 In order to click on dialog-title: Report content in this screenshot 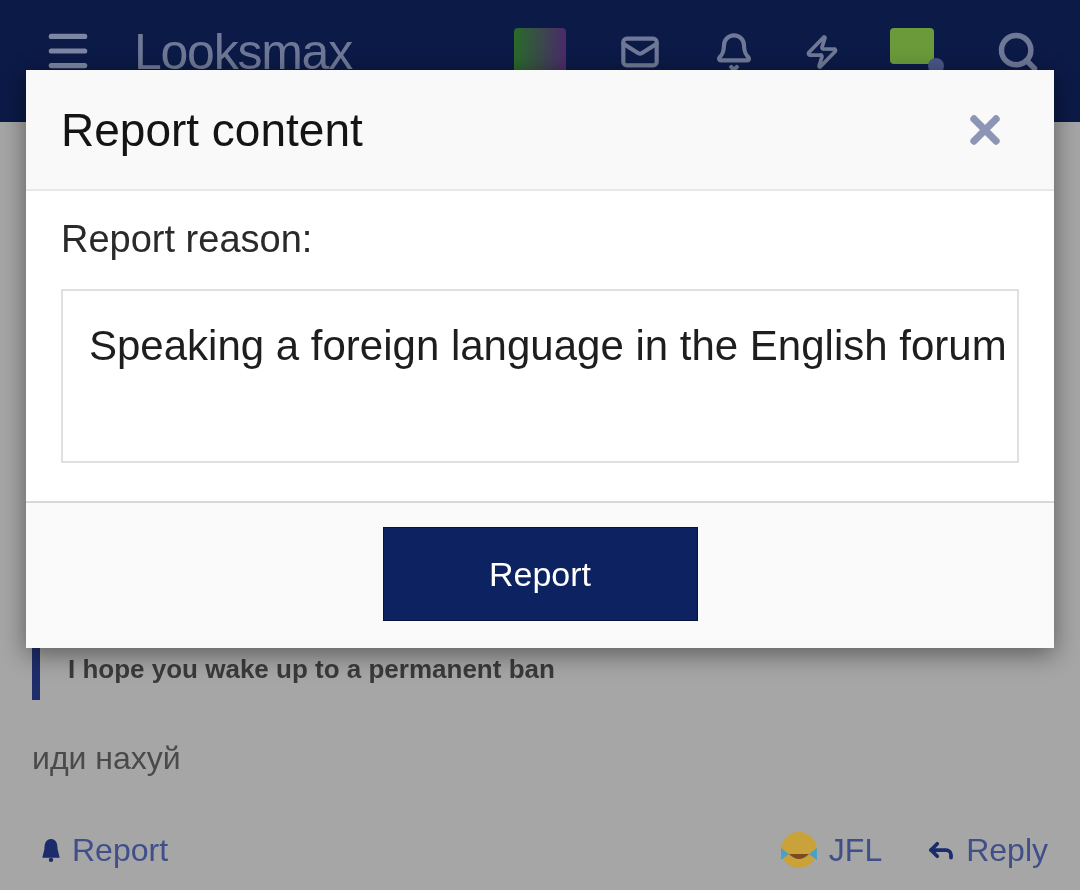, I will do `click(212, 129)`.